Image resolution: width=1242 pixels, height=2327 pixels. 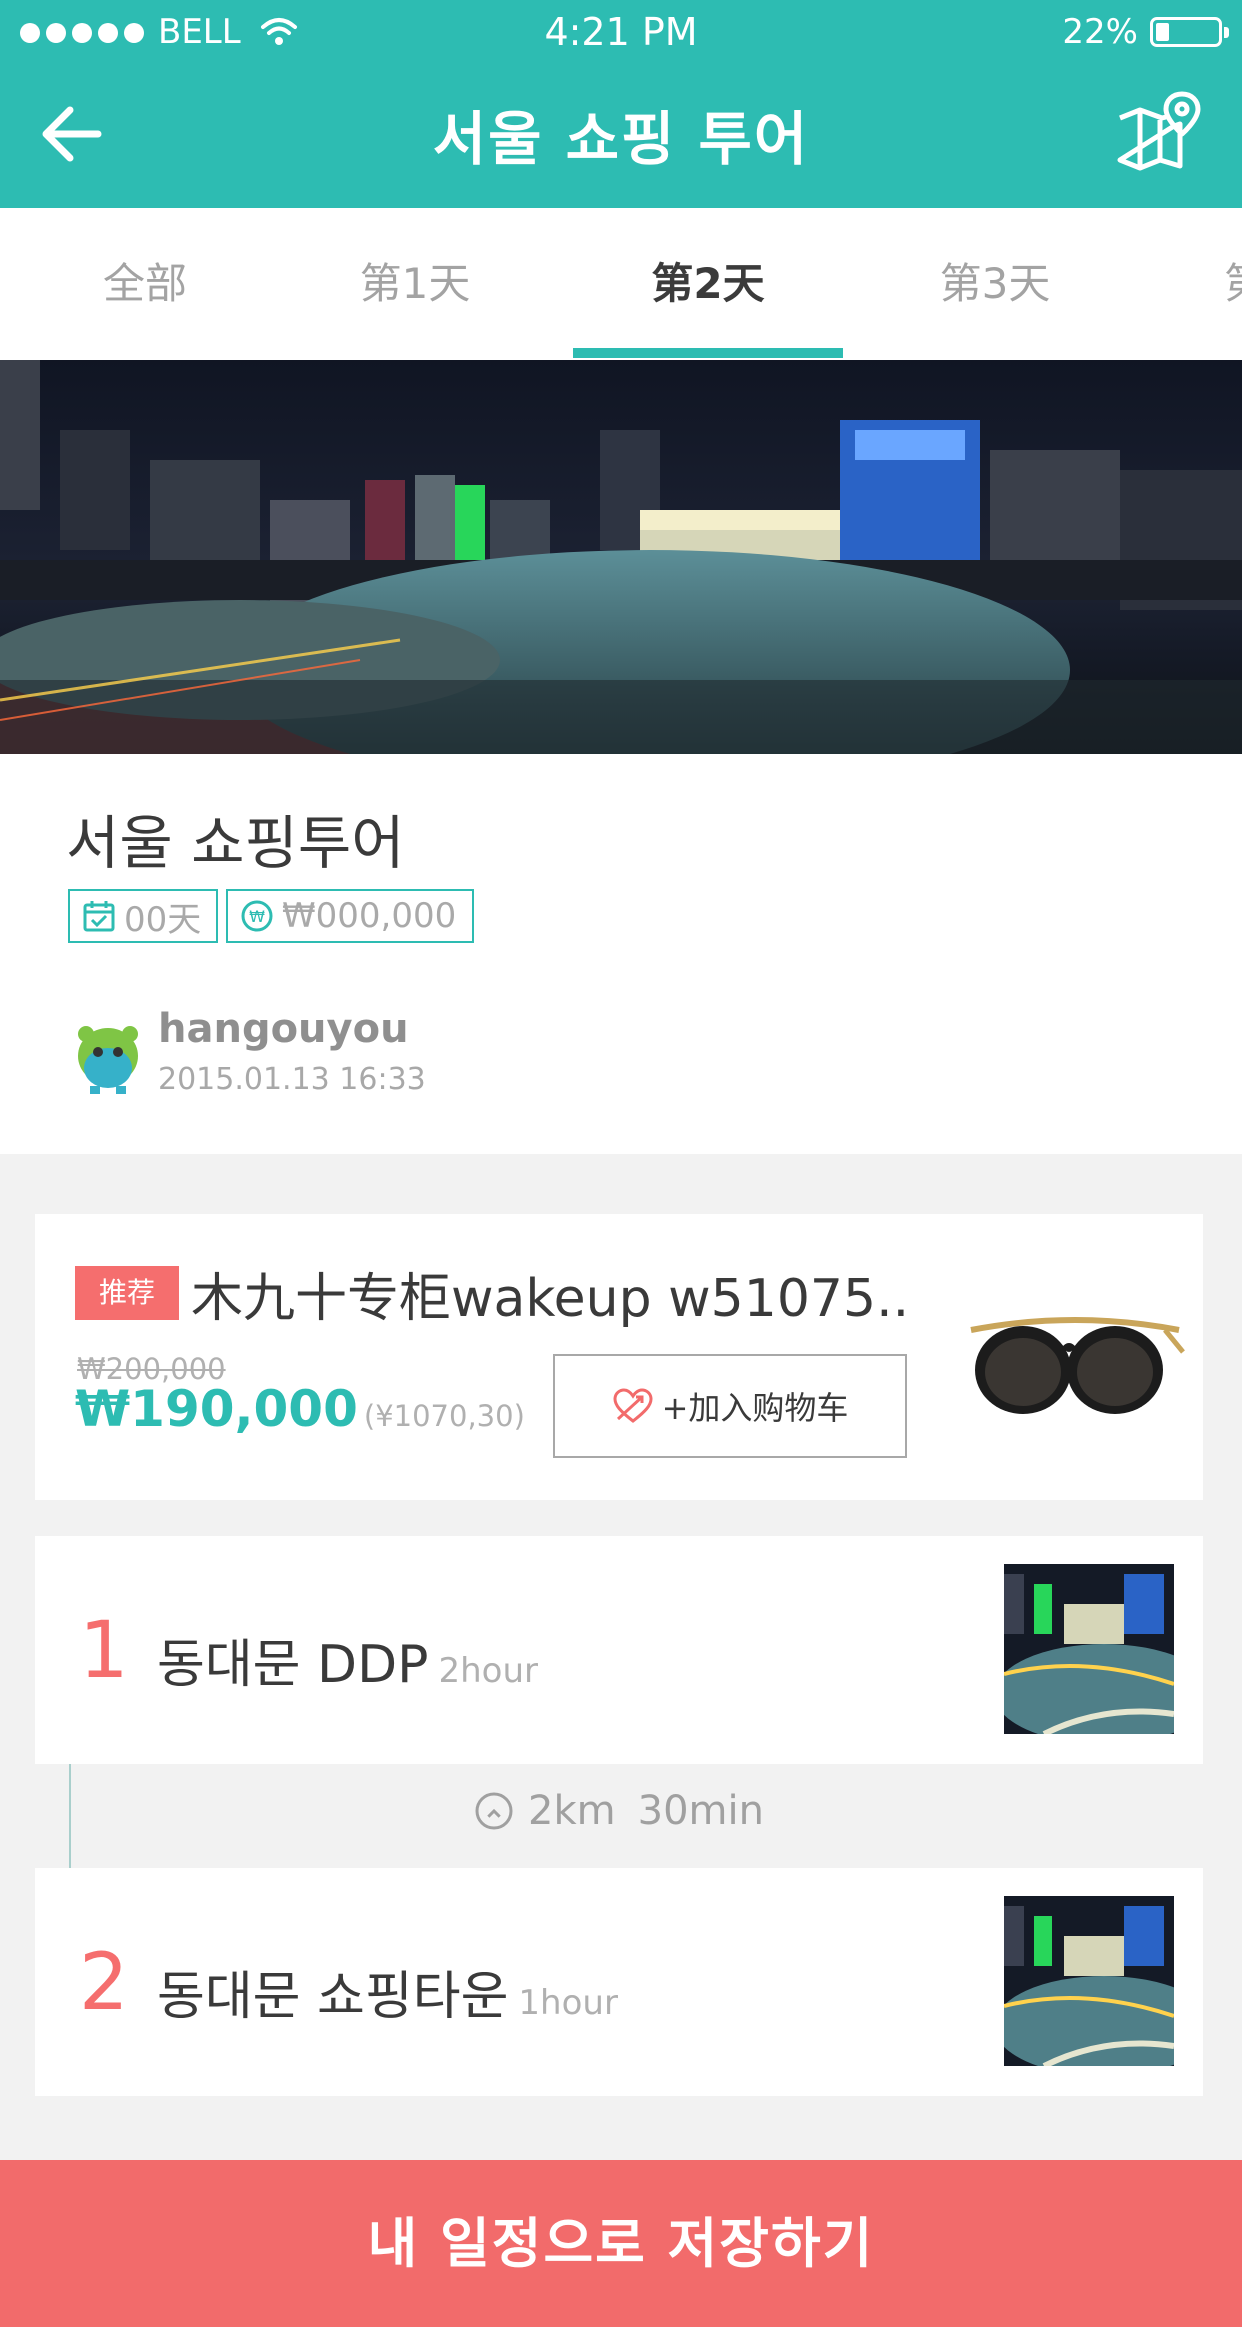 What do you see at coordinates (163, 919) in the screenshot?
I see `days-value: 00天` at bounding box center [163, 919].